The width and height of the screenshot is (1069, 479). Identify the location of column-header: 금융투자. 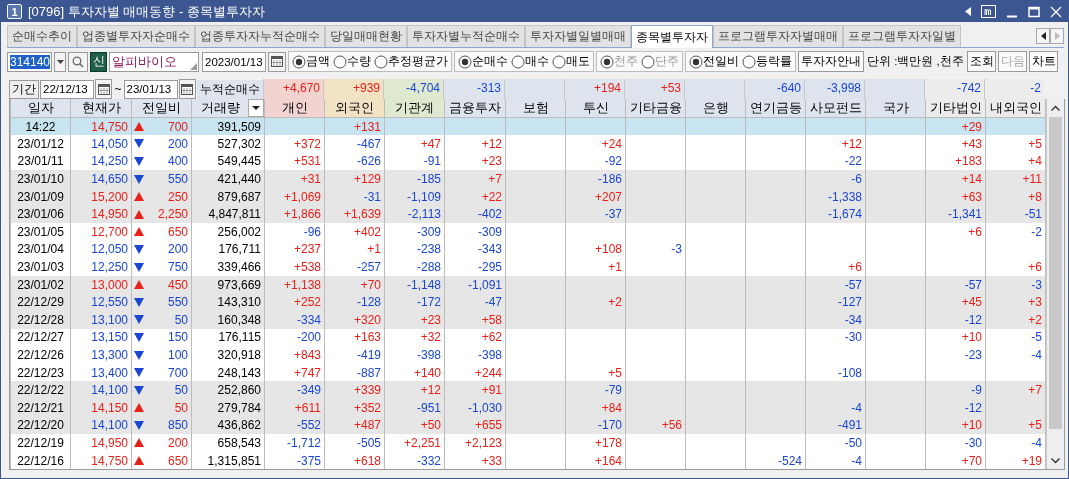
(475, 108).